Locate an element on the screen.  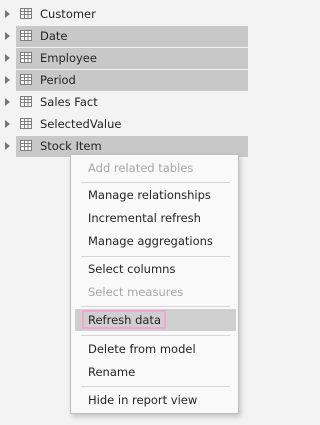
table-row-period: Period is located at coordinates (126, 80).